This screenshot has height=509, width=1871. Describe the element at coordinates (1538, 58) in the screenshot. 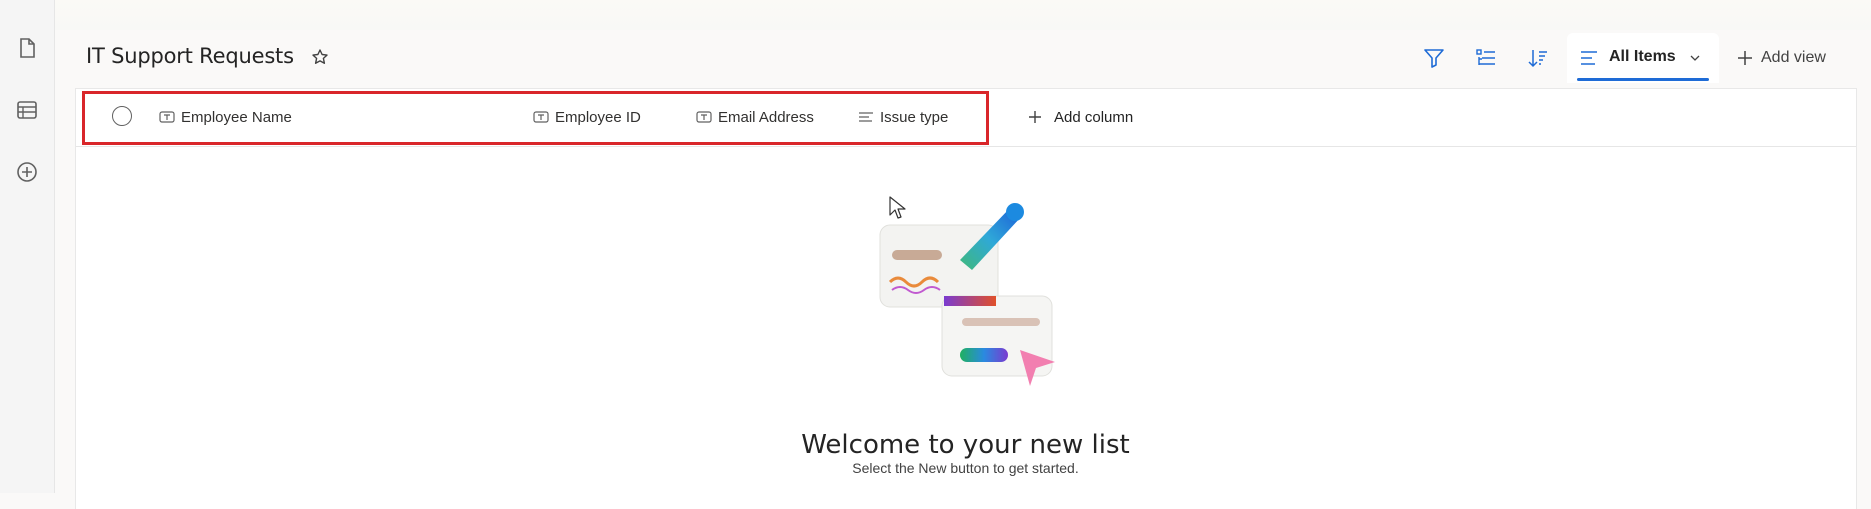

I see `sort-icon` at that location.